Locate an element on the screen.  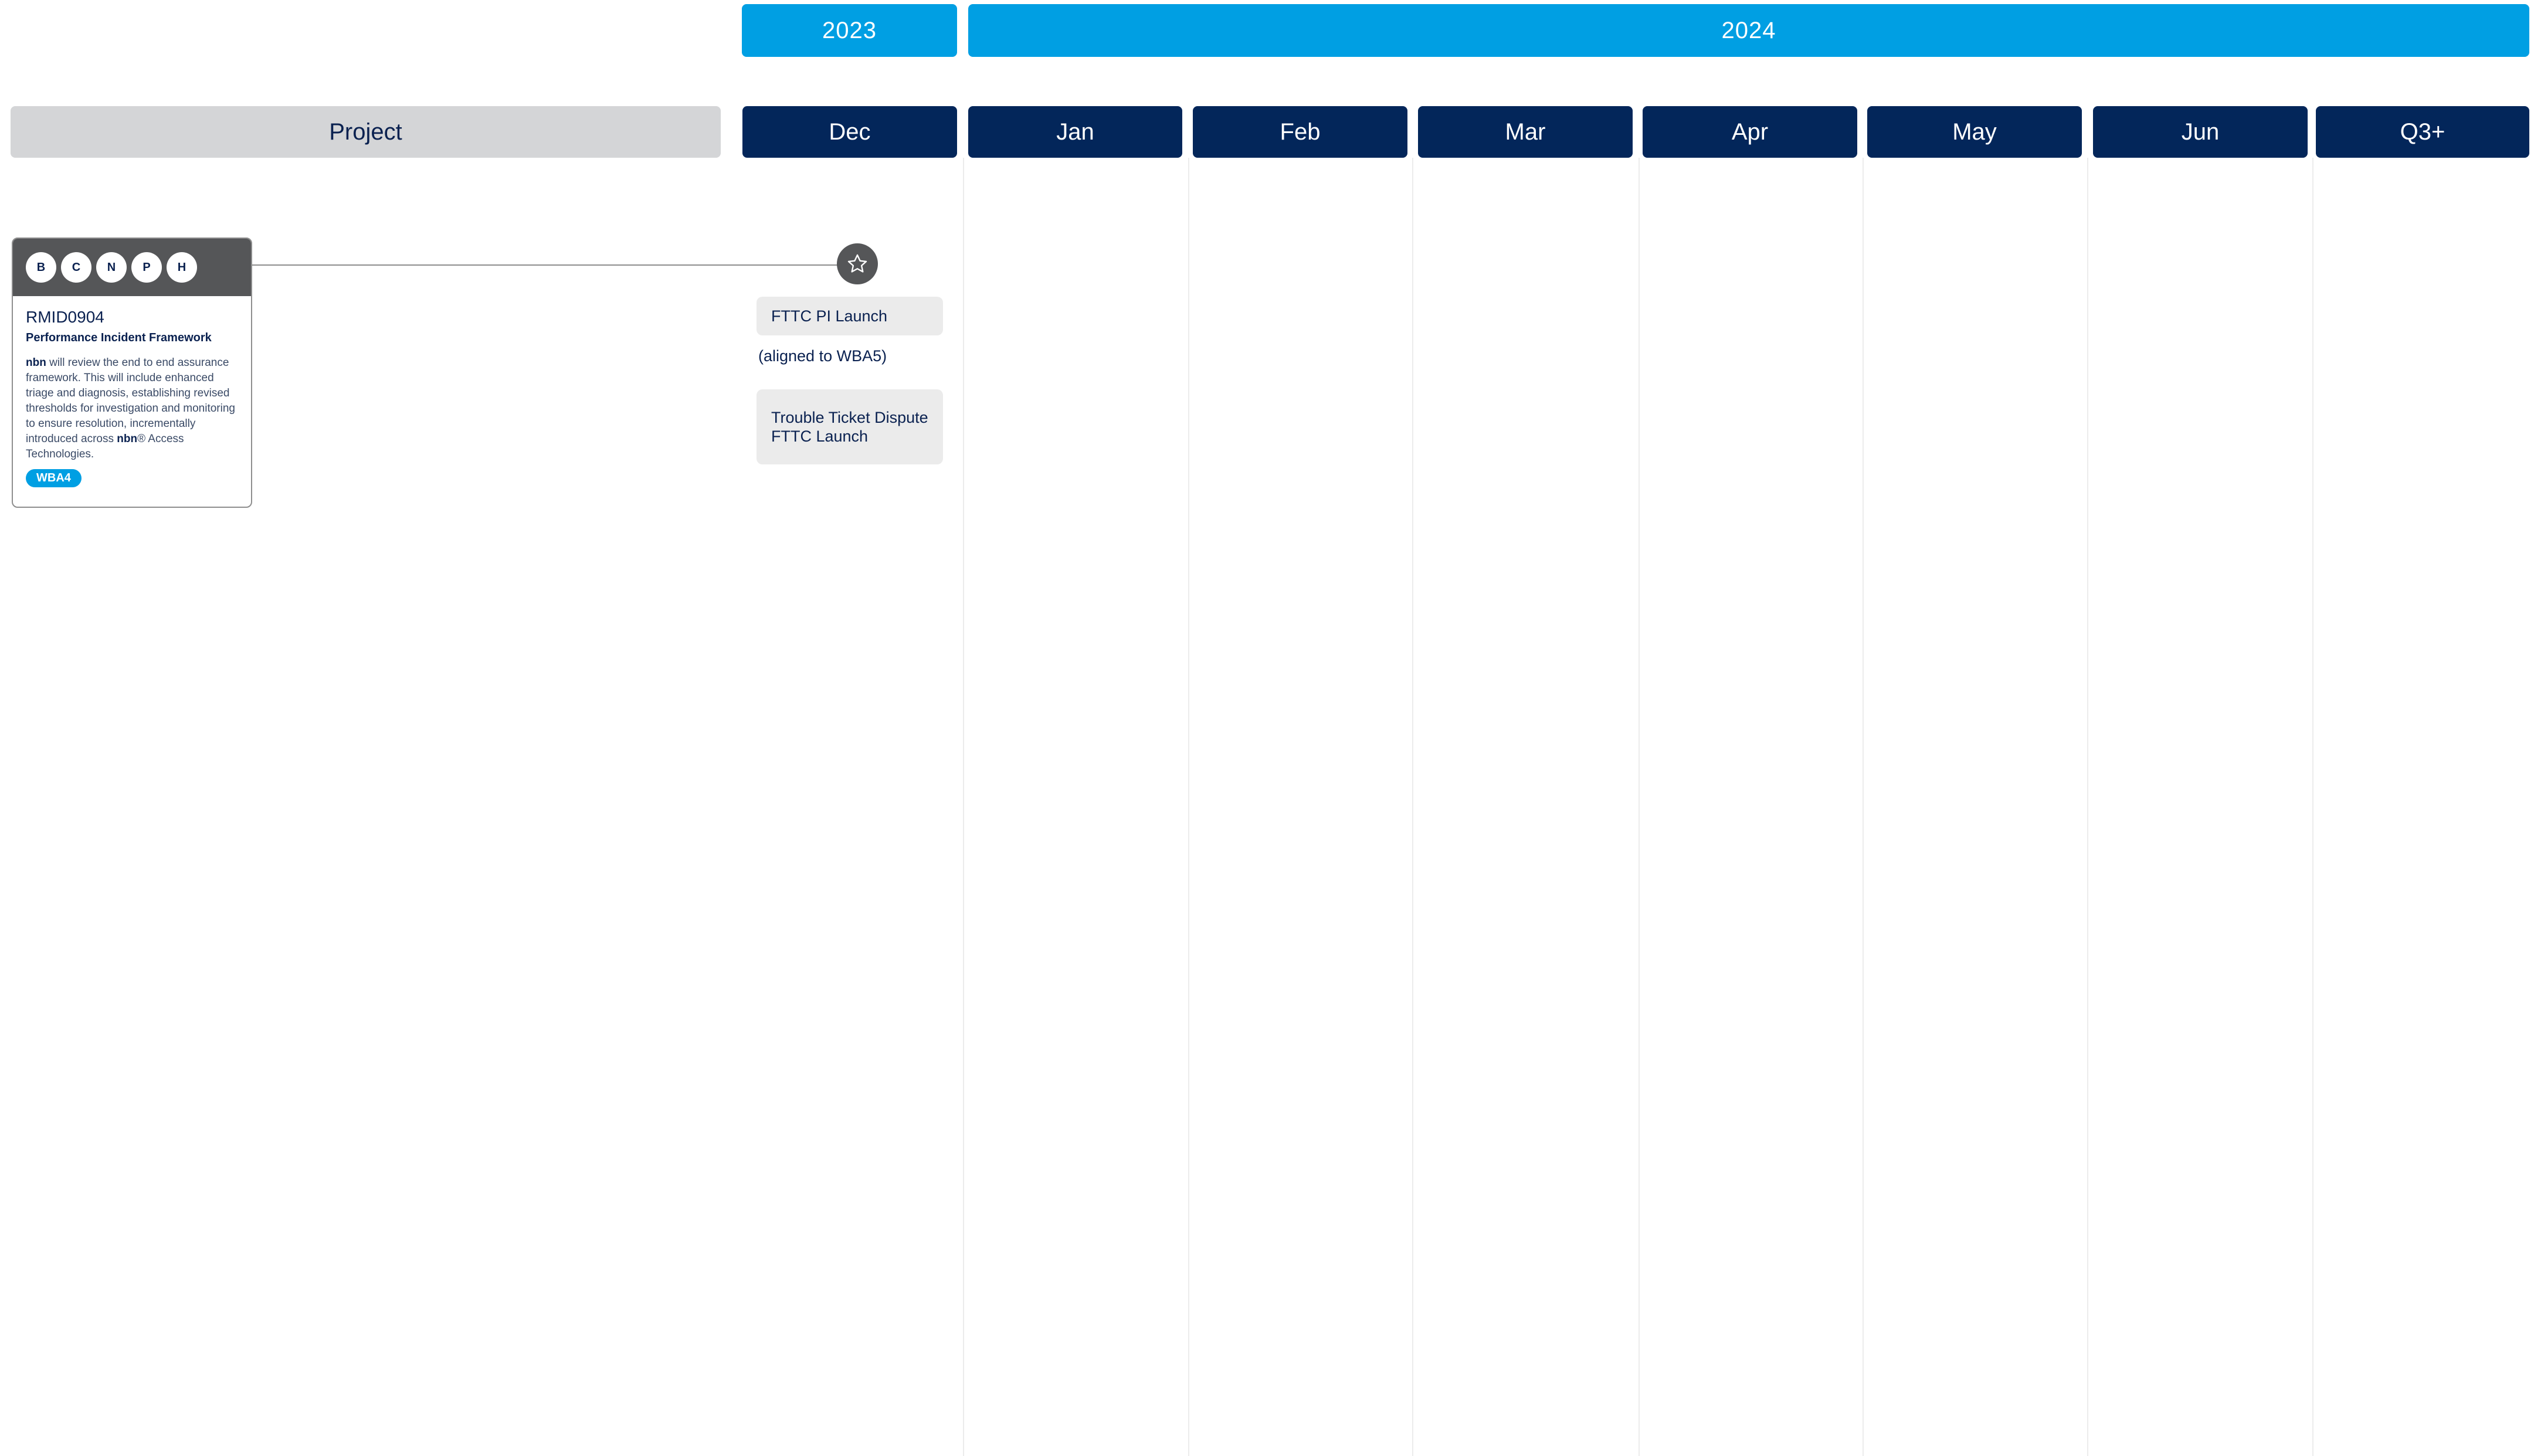
milestone-note: (aligned to WBA5) is located at coordinates (822, 356).